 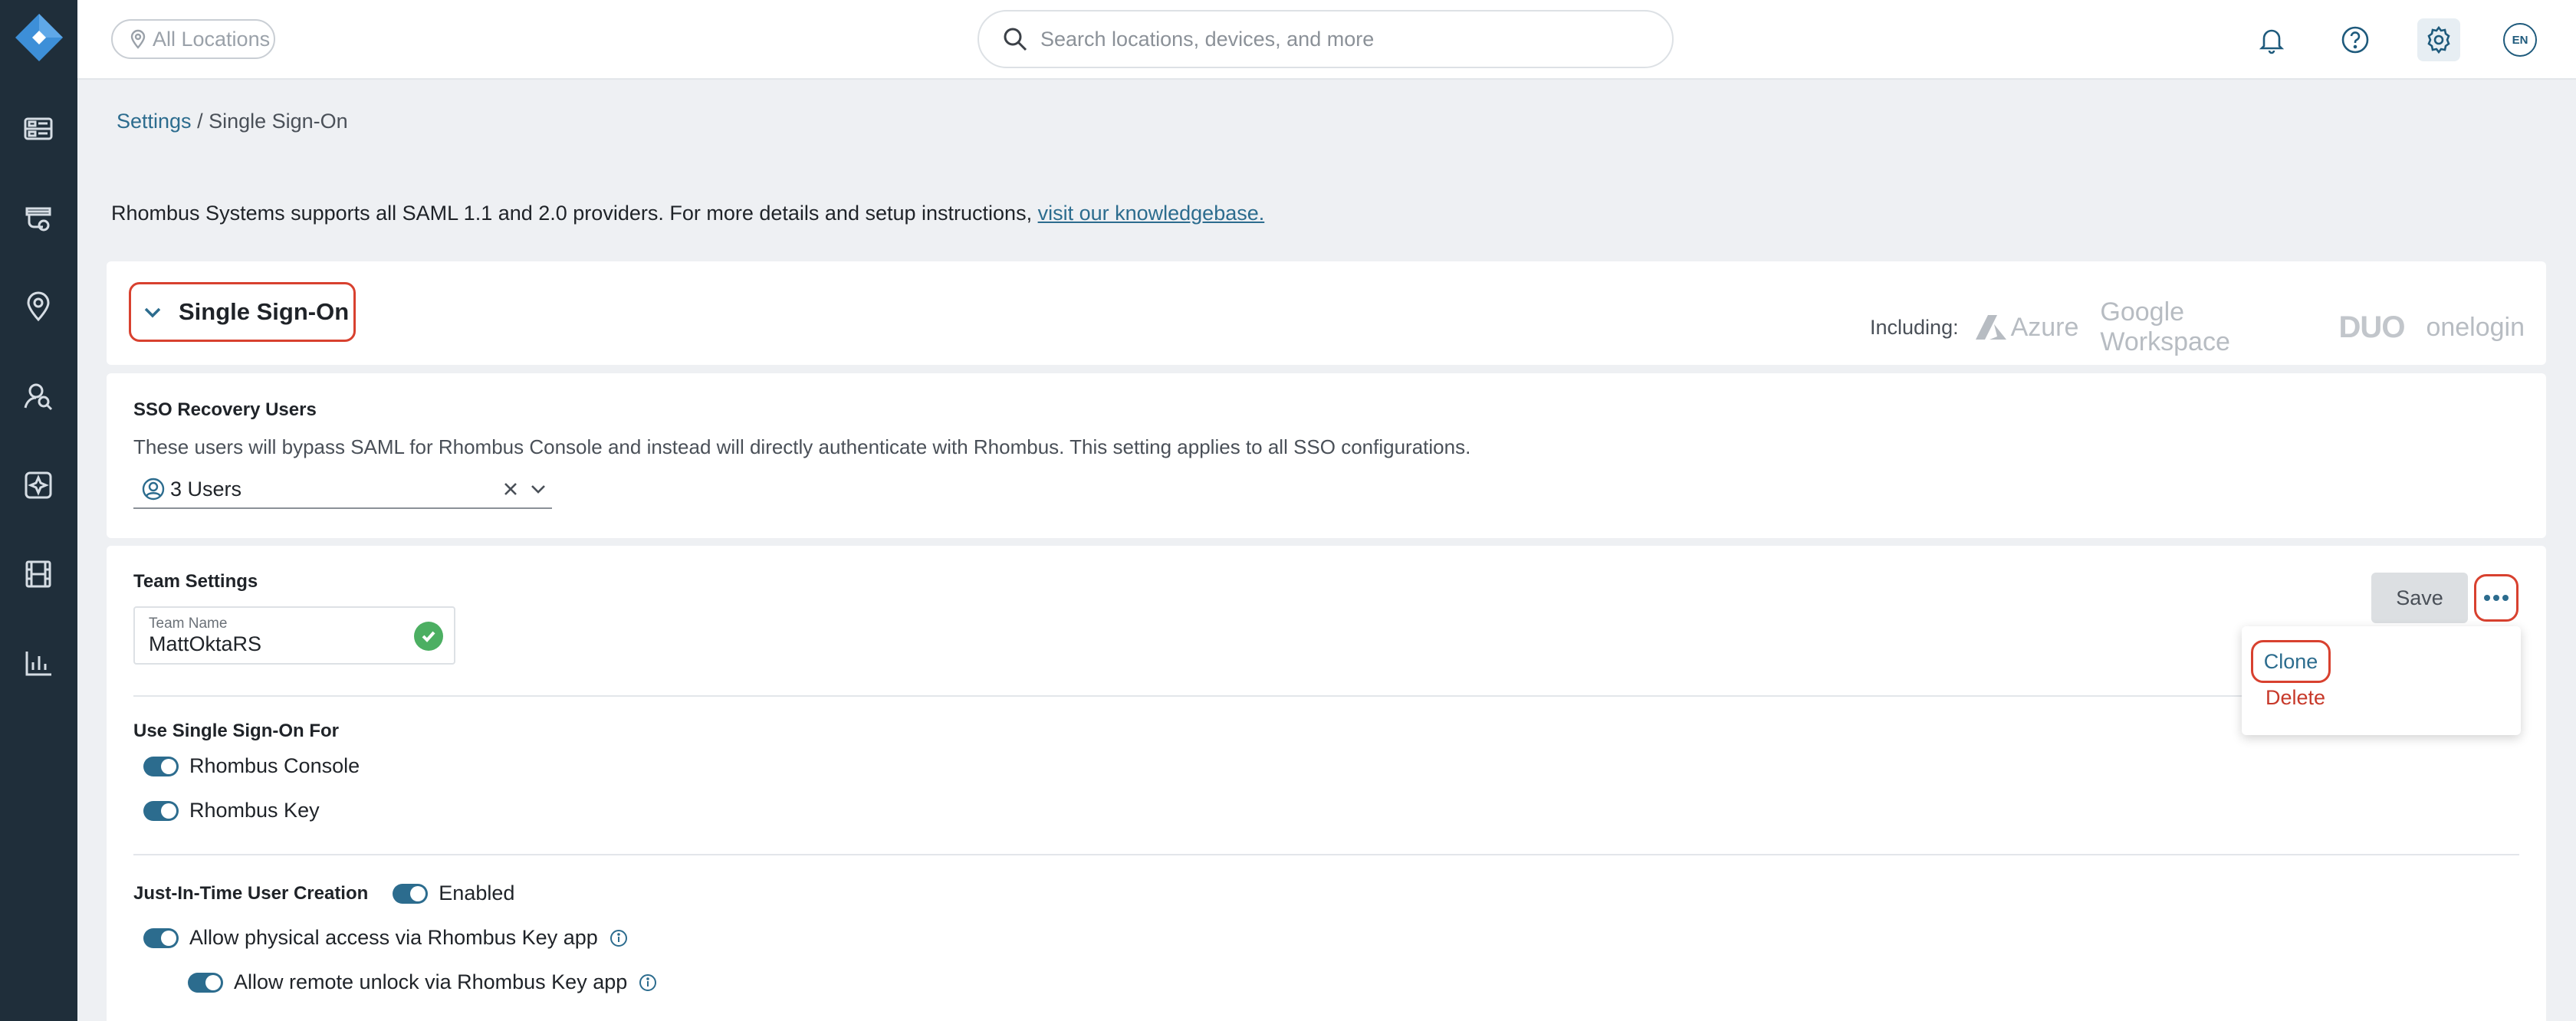 I want to click on more-options-menu: Clone Delete, so click(x=2381, y=680).